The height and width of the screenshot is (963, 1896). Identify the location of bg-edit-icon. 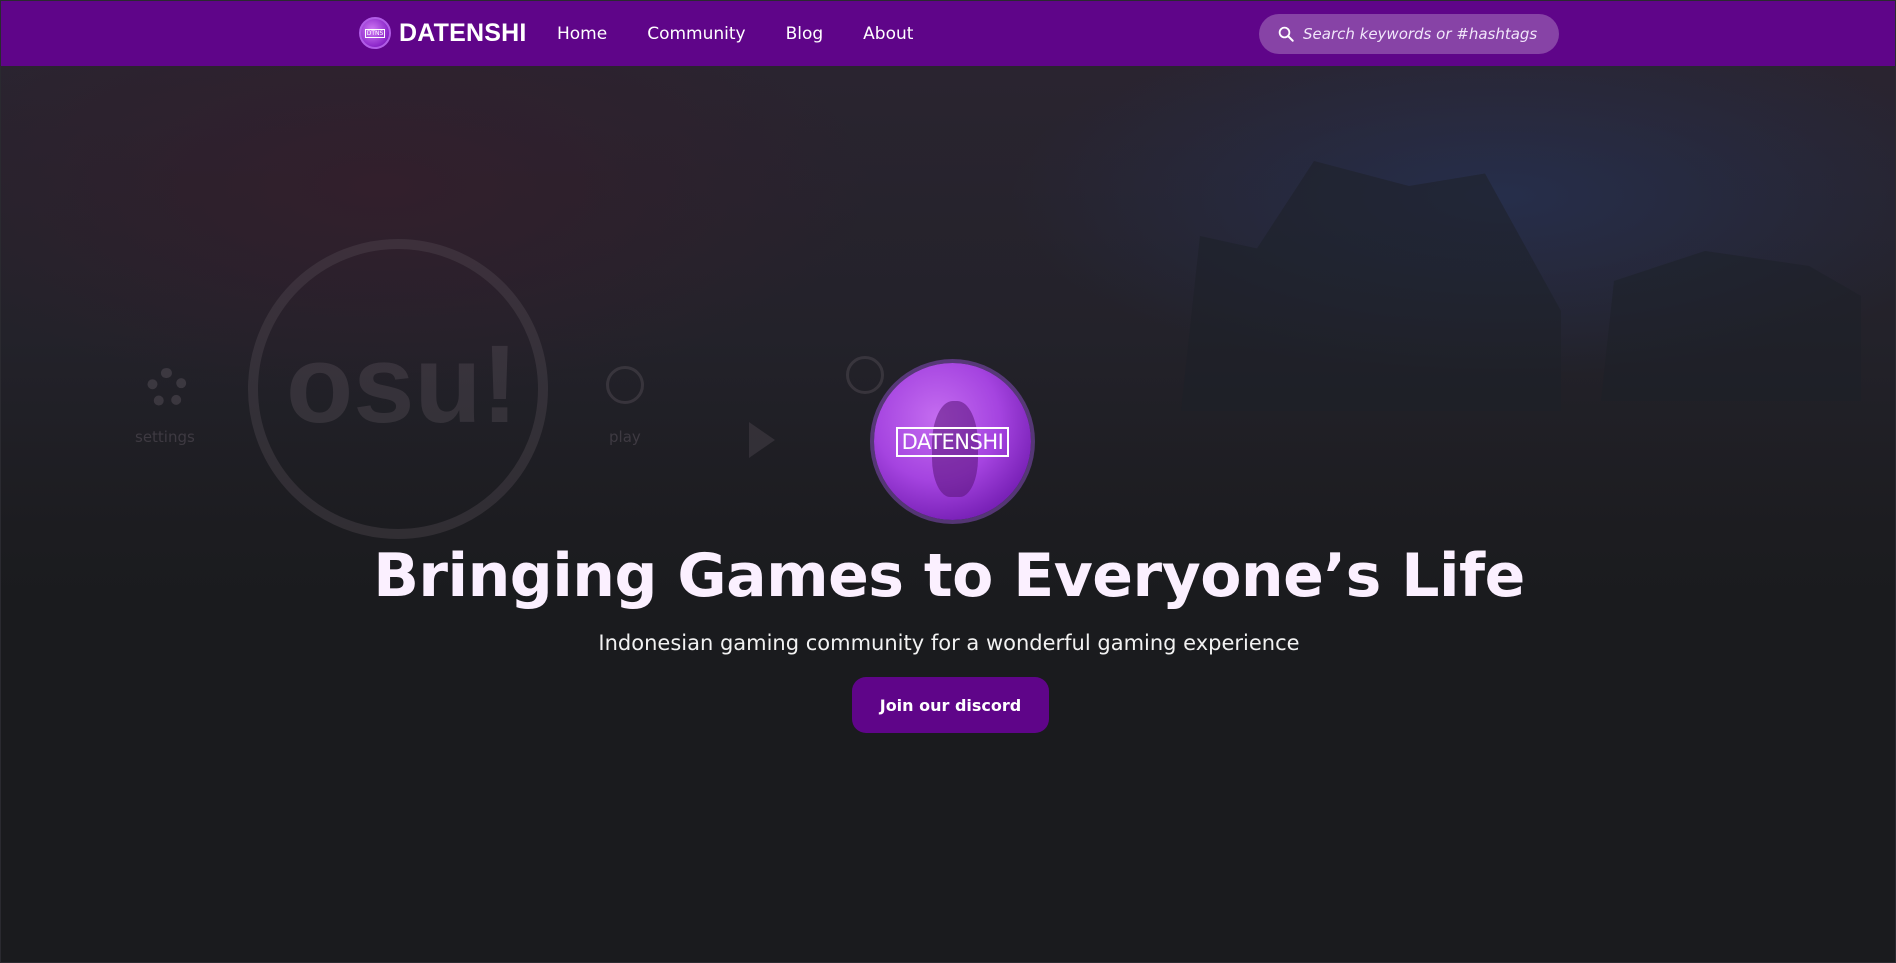
(865, 375).